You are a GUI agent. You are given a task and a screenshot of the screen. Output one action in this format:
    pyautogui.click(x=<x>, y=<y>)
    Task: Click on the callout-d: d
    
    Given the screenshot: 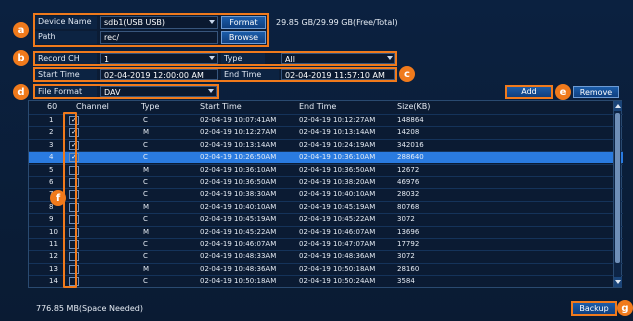 What is the action you would take?
    pyautogui.click(x=21, y=92)
    